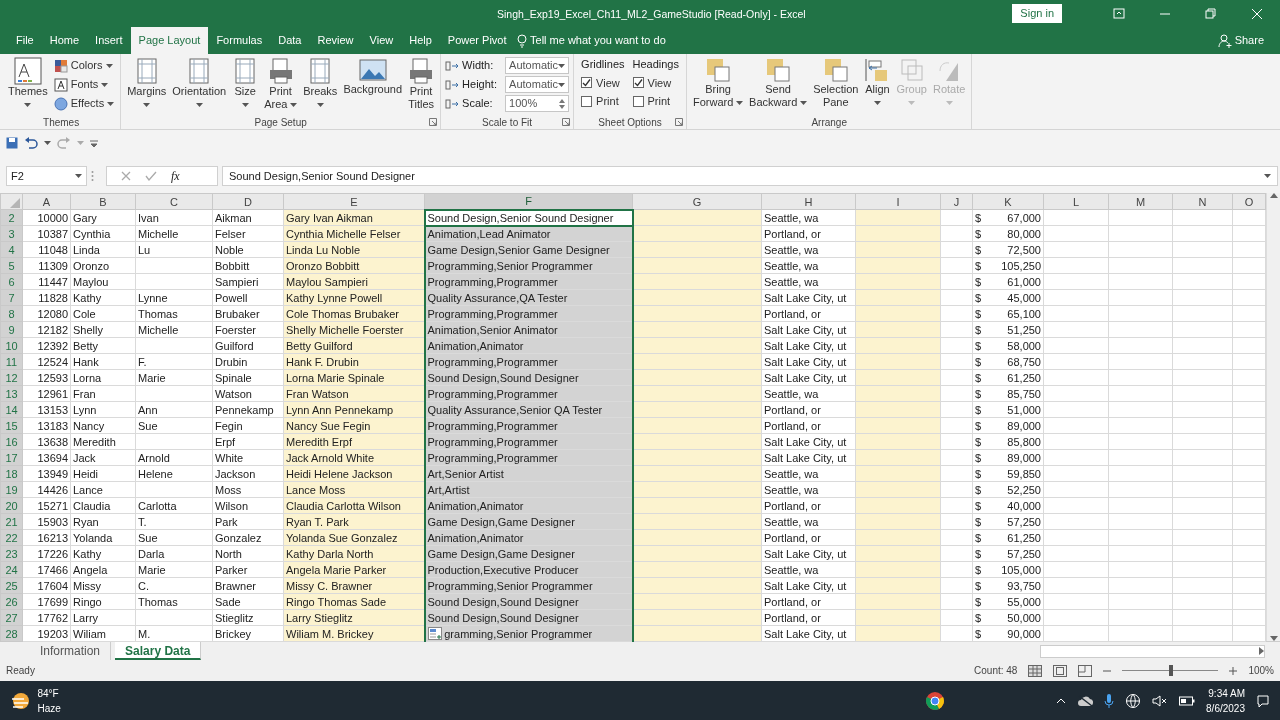  Describe the element at coordinates (528, 201) in the screenshot. I see `column-header: F` at that location.